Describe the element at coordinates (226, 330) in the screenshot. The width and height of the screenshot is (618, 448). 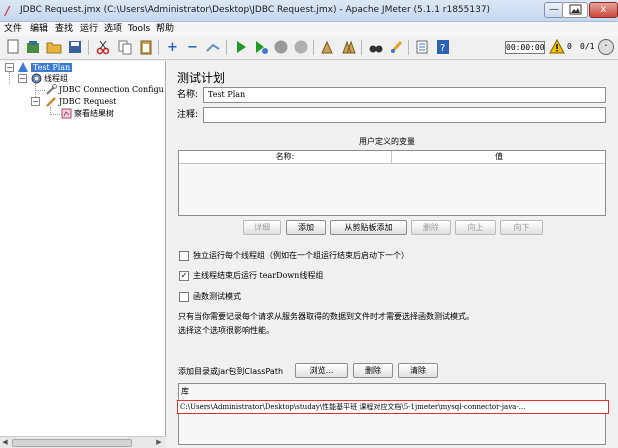
I see `performance-warning: 选择这个选项很影响性能。` at that location.